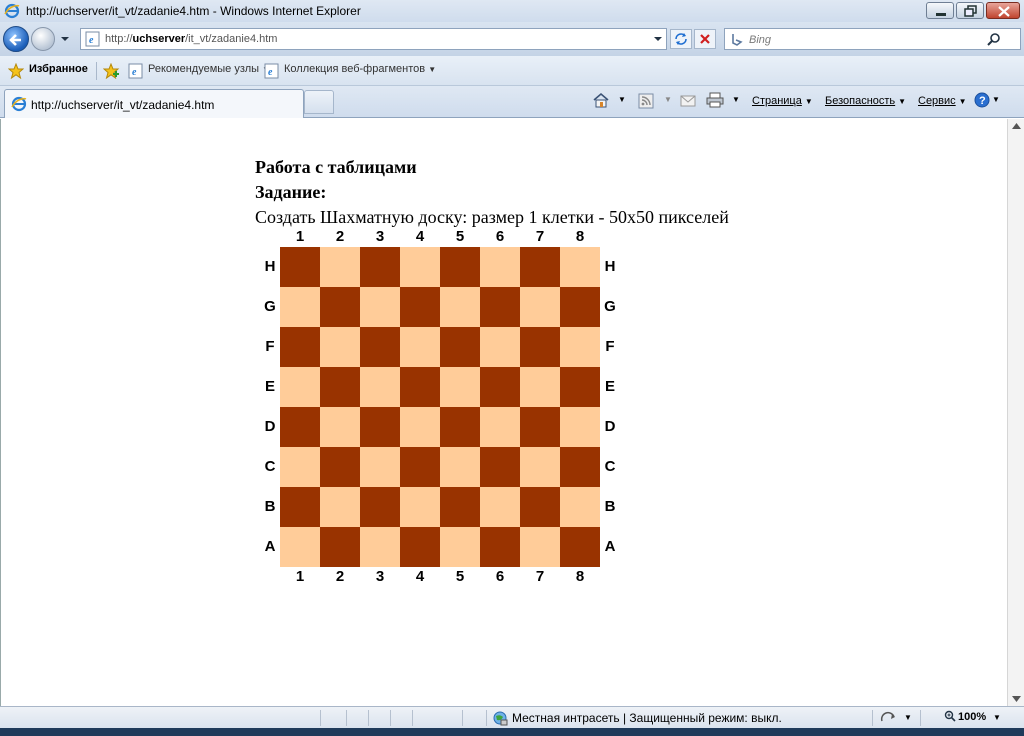 This screenshot has width=1024, height=736. I want to click on back-button, so click(16, 39).